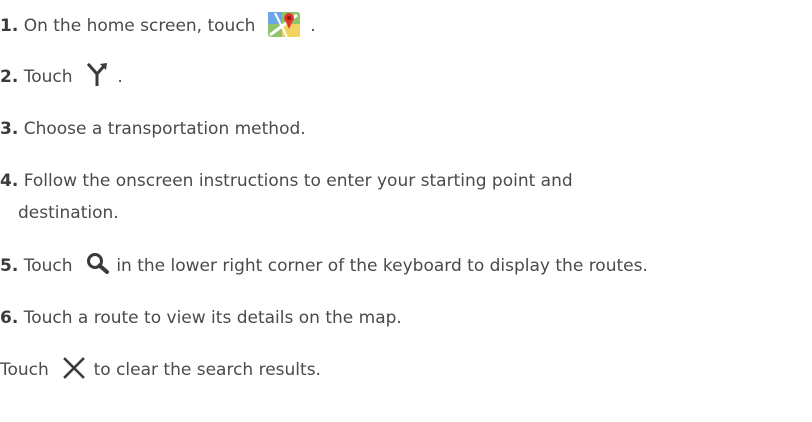 Image resolution: width=812 pixels, height=422 pixels. Describe the element at coordinates (74, 368) in the screenshot. I see `close-icon` at that location.